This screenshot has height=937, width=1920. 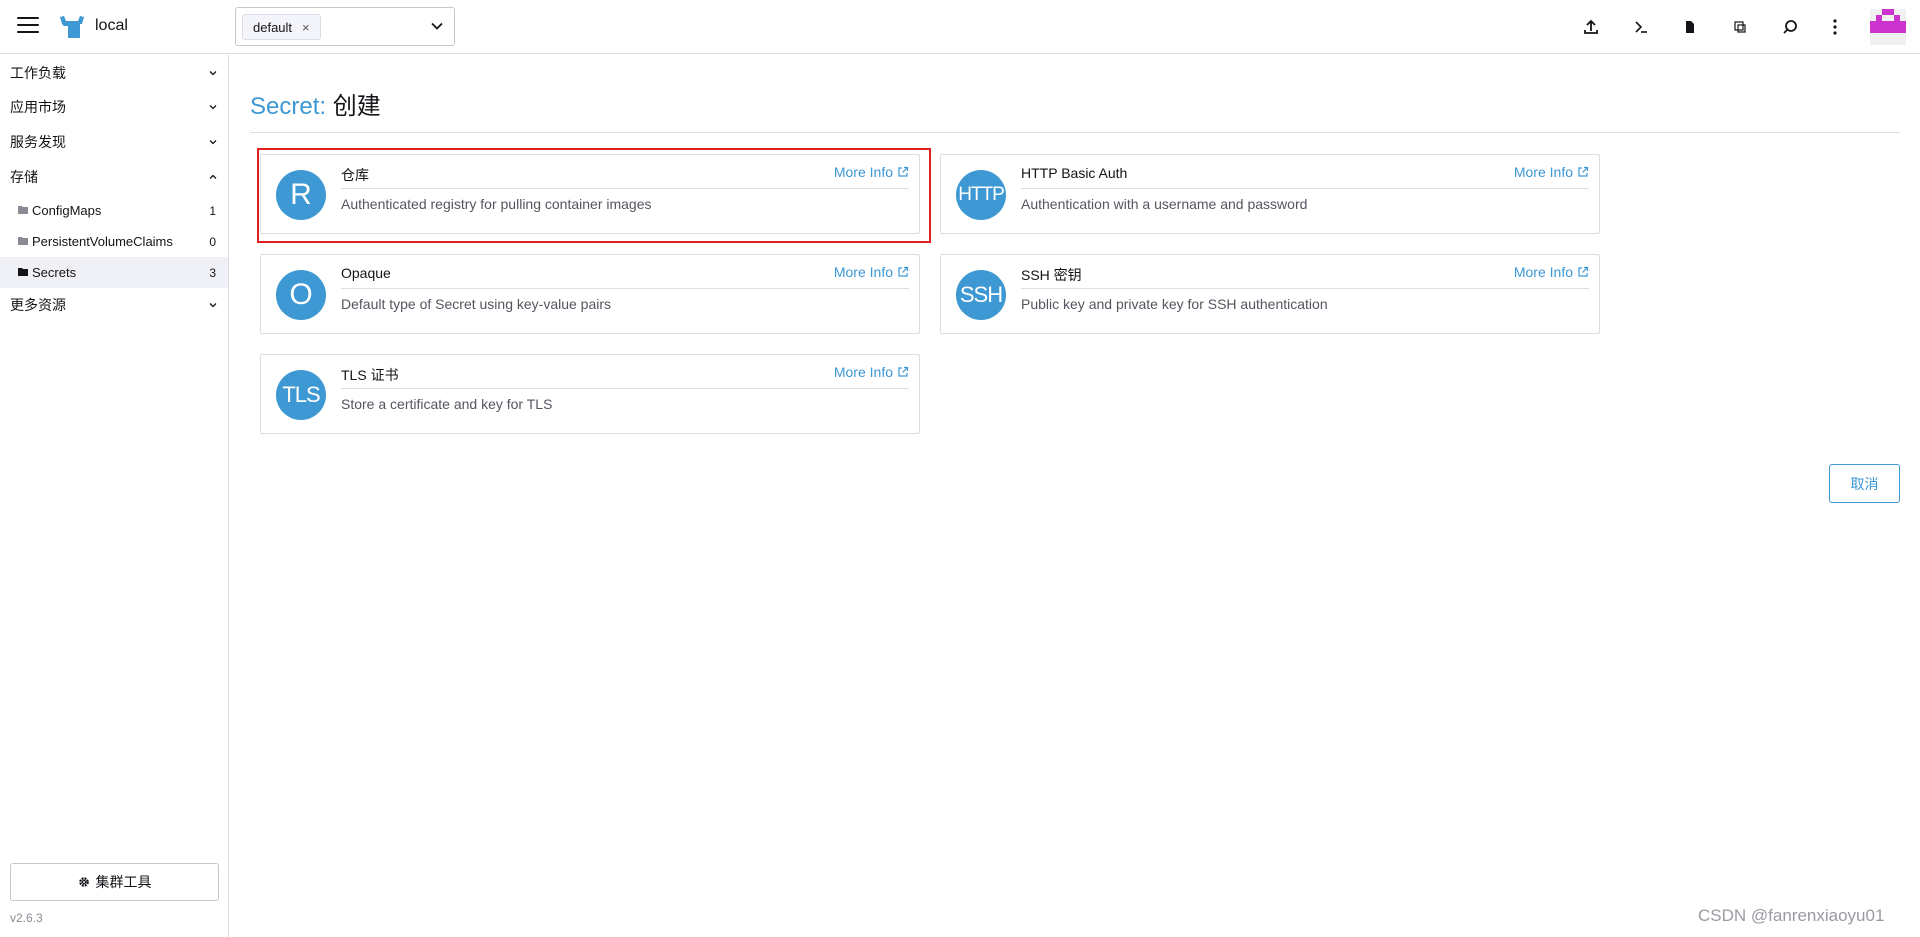 I want to click on nav-group-workload: 工作负载, so click(x=114, y=73).